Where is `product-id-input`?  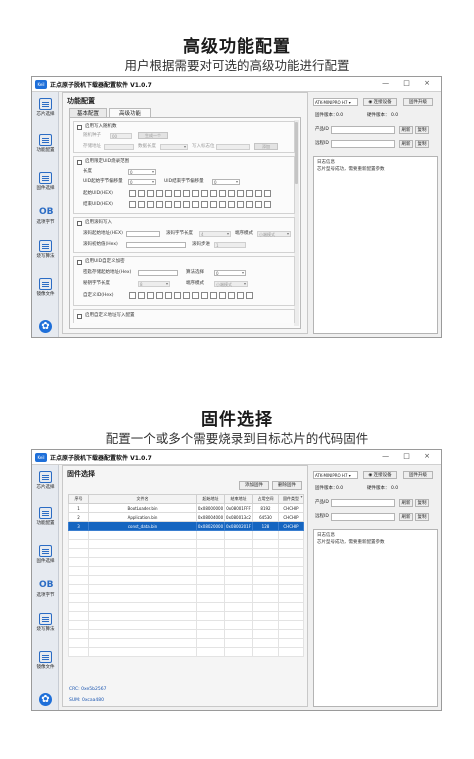 product-id-input is located at coordinates (363, 130).